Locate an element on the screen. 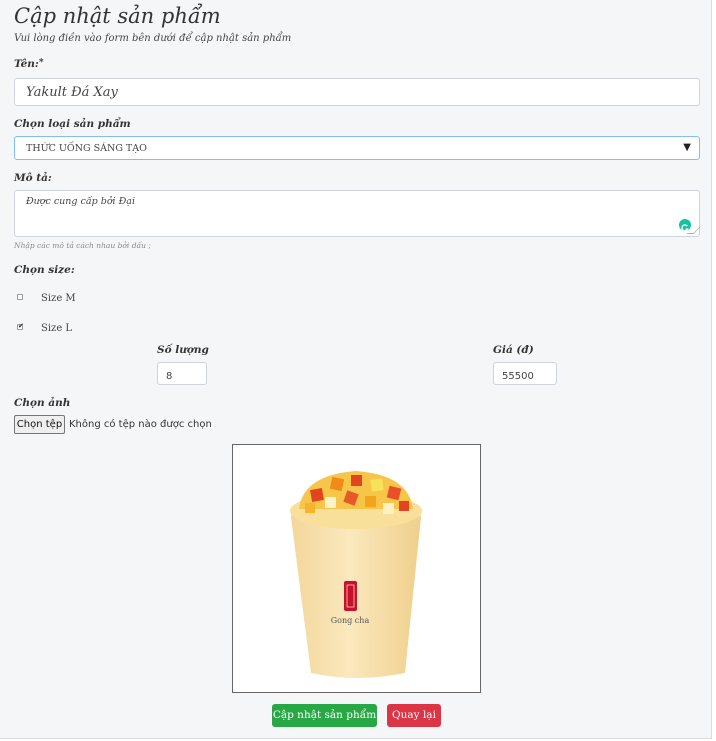 This screenshot has height=741, width=716. description-label: Mô tả: is located at coordinates (33, 178).